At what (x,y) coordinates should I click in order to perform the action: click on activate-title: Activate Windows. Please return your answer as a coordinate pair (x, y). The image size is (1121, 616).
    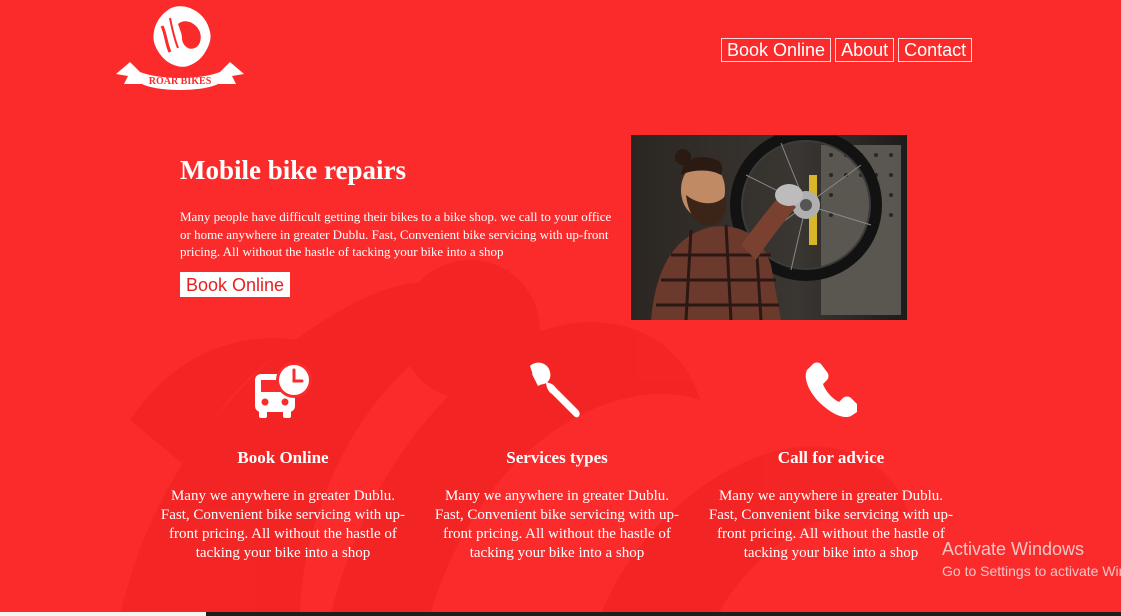
    Looking at the image, I should click on (1013, 549).